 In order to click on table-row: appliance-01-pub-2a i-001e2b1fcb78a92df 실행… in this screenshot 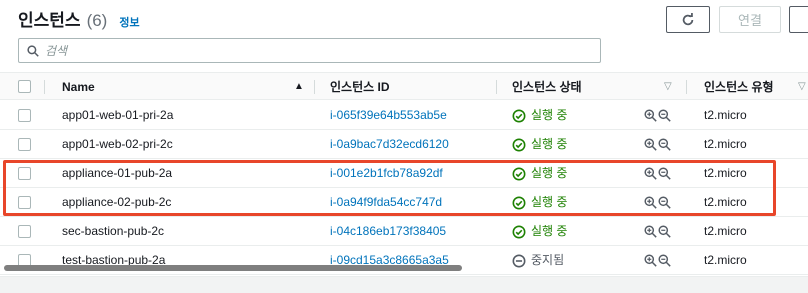, I will do `click(404, 173)`.